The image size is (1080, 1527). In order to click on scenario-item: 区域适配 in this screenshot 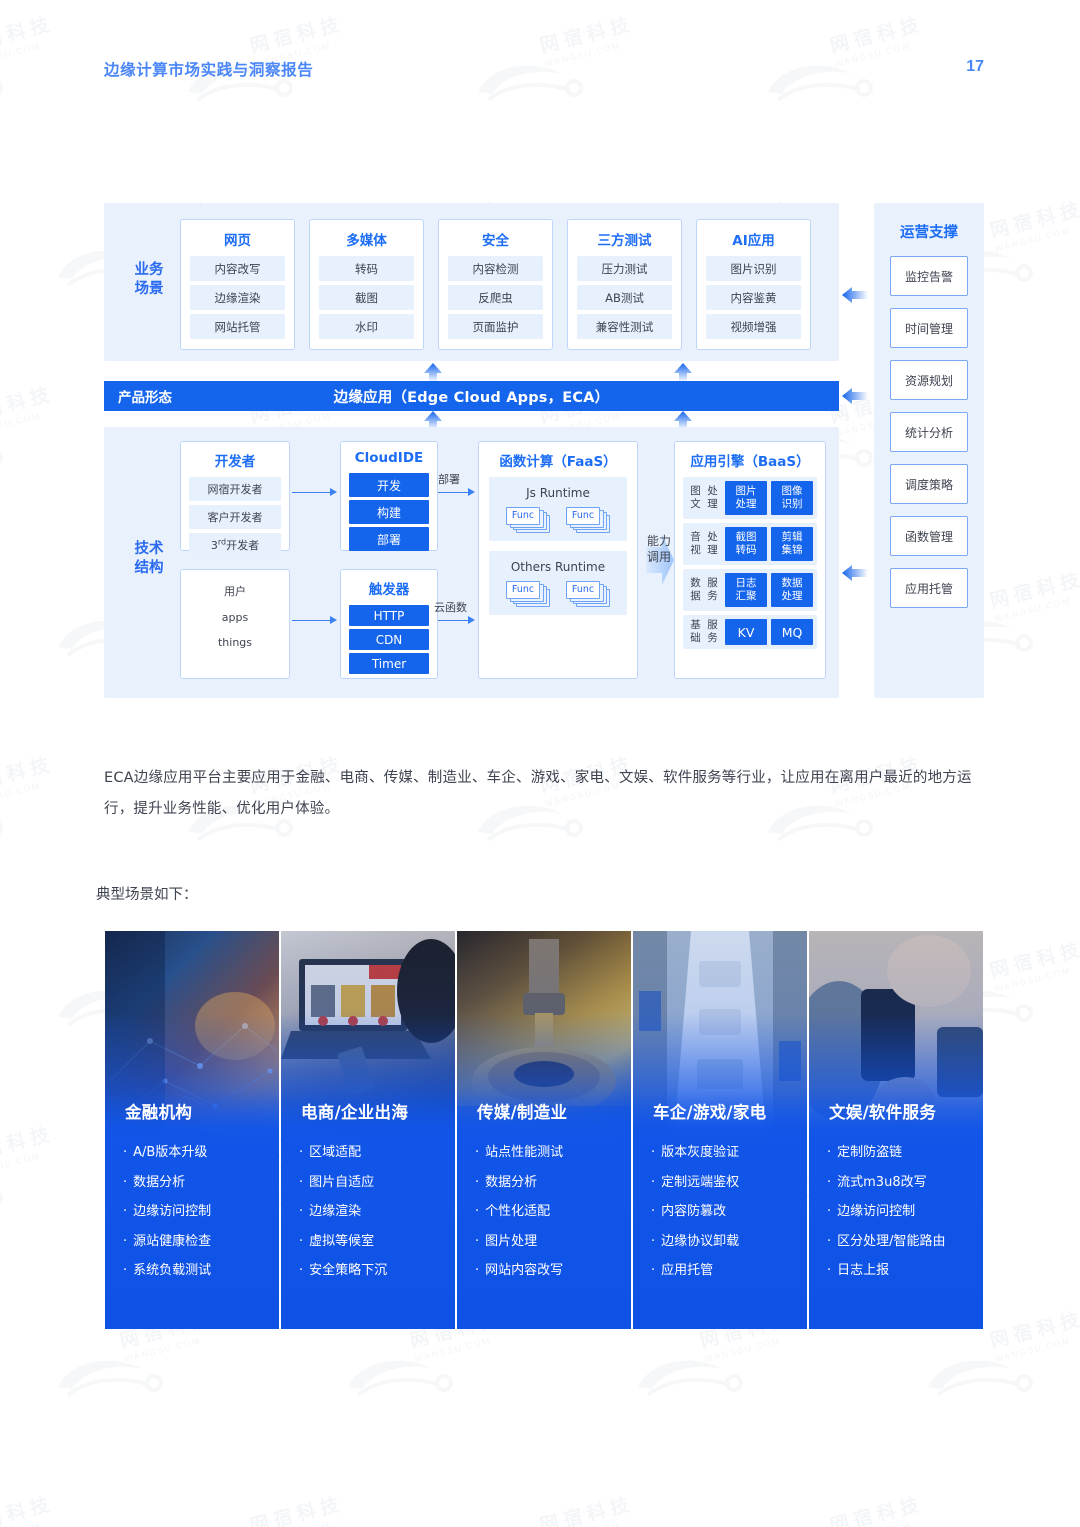, I will do `click(343, 1153)`.